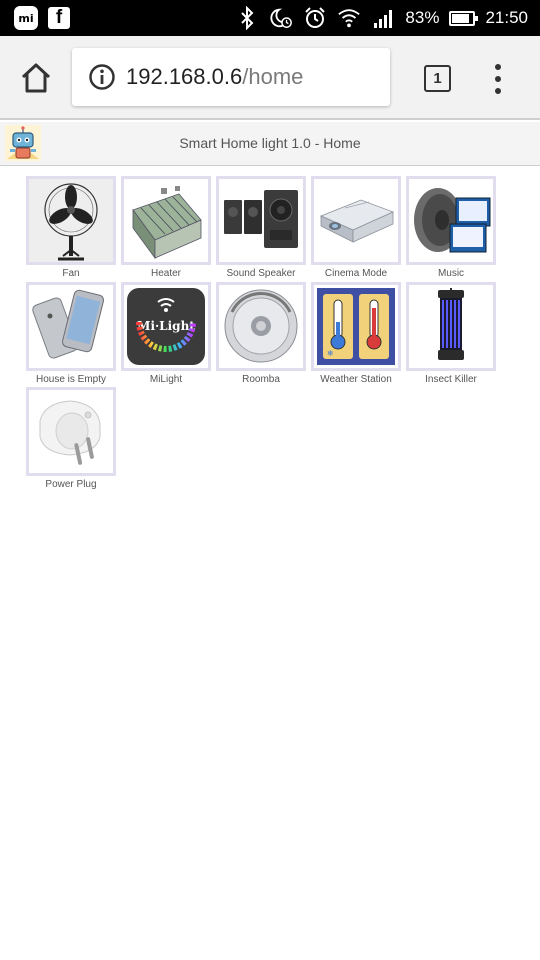 The height and width of the screenshot is (960, 540). Describe the element at coordinates (184, 76) in the screenshot. I see `url-host: 192.168.0.6` at that location.